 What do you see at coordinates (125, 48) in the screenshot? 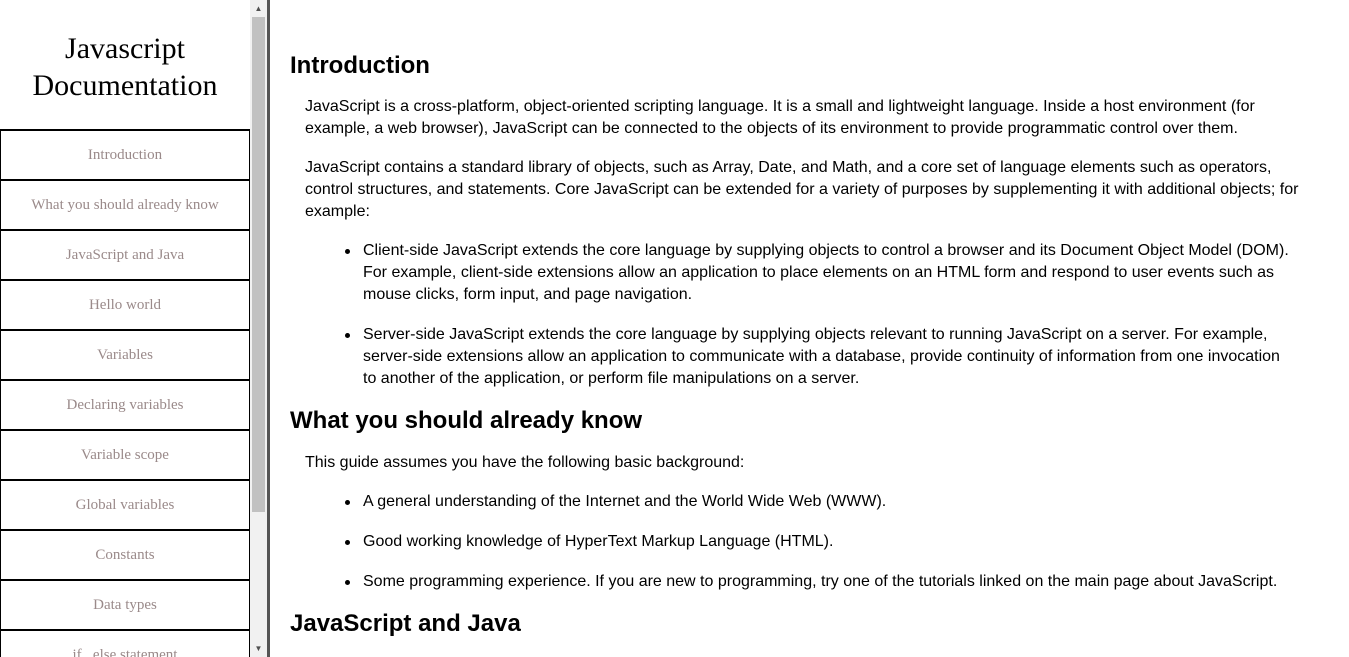
I see `navbar-title-line1: Javascript` at bounding box center [125, 48].